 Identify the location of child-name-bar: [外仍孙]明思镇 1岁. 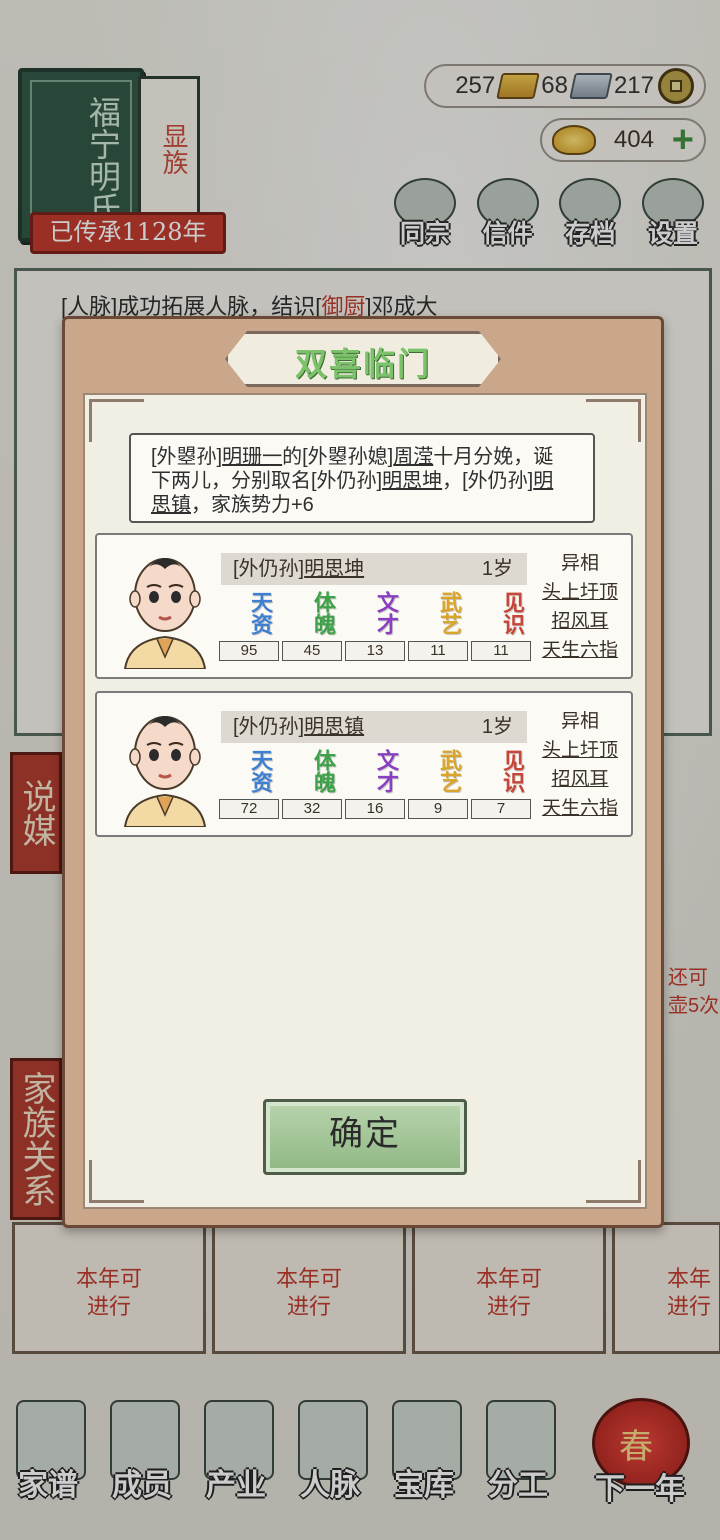
(374, 727).